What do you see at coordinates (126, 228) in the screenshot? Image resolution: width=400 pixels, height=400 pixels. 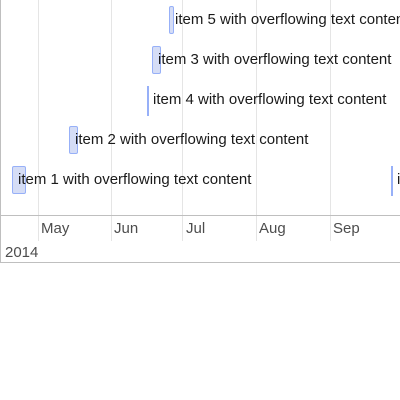 I see `axis-month-label: Jun` at bounding box center [126, 228].